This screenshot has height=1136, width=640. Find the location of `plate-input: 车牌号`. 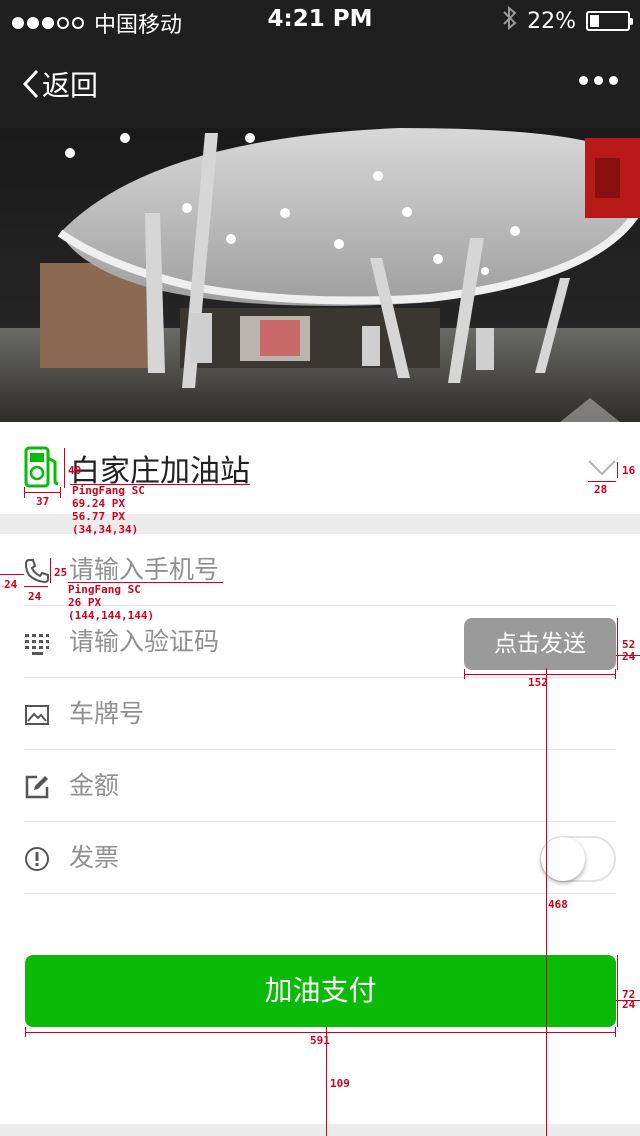

plate-input: 车牌号 is located at coordinates (106, 712).